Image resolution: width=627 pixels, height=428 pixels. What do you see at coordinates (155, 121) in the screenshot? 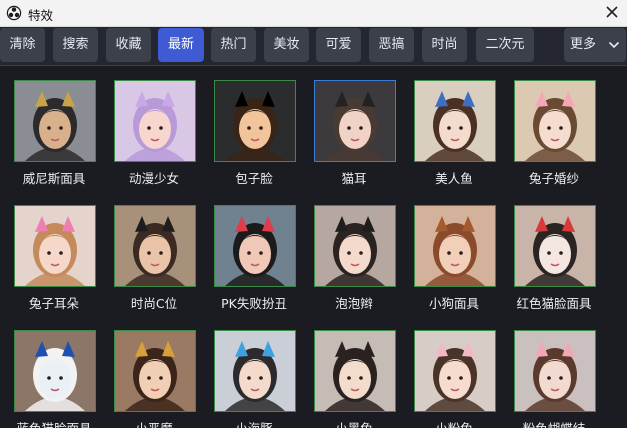
I see `anime-girl-thumbnail` at bounding box center [155, 121].